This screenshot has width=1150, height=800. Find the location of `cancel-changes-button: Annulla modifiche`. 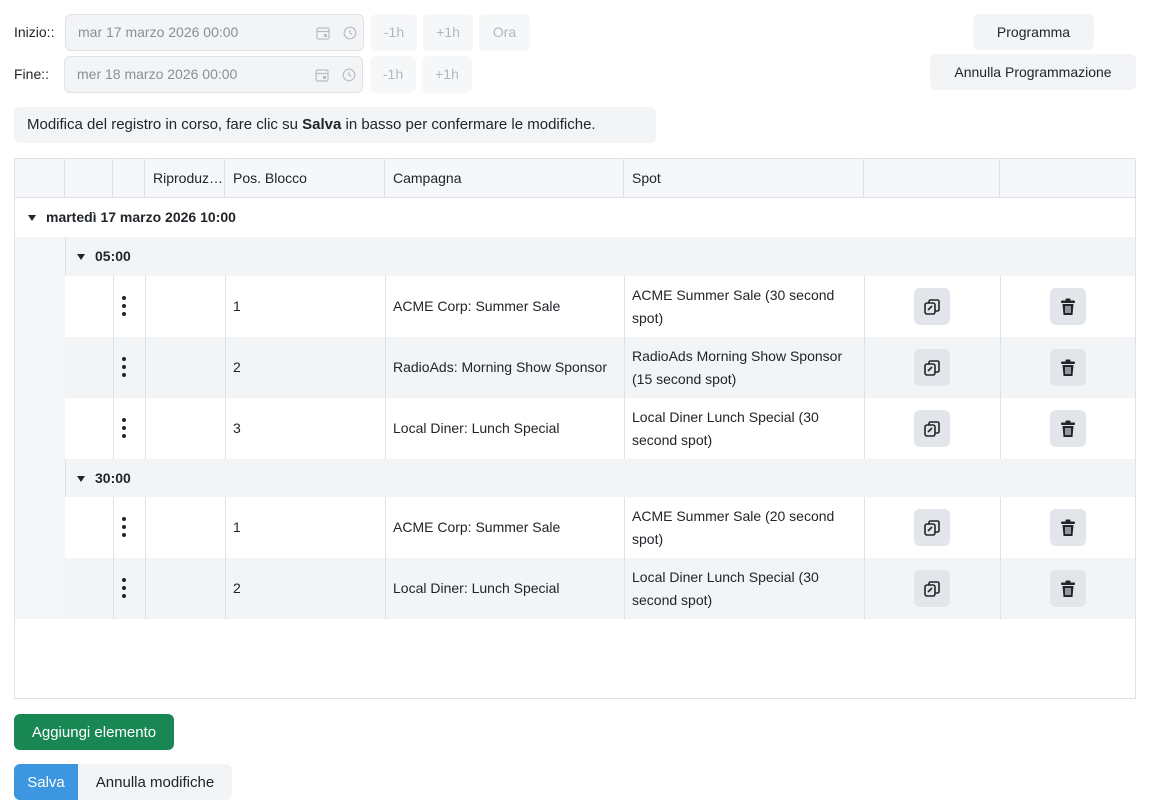

cancel-changes-button: Annulla modifiche is located at coordinates (155, 782).